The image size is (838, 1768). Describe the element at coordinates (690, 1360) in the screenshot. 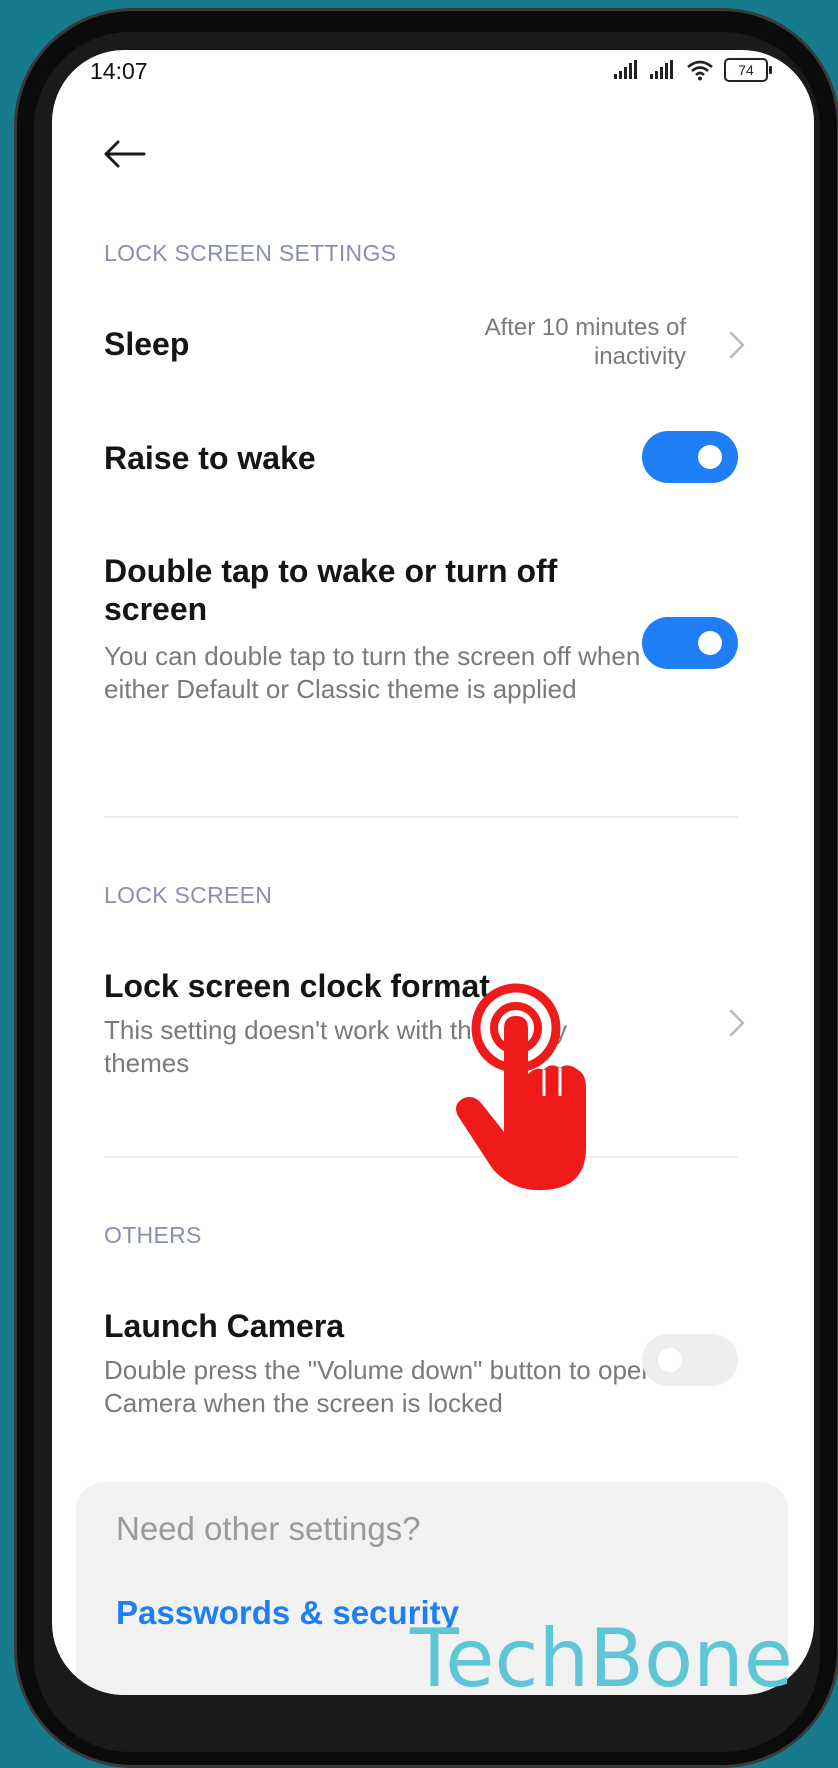

I see `launch-camera-toggle` at that location.